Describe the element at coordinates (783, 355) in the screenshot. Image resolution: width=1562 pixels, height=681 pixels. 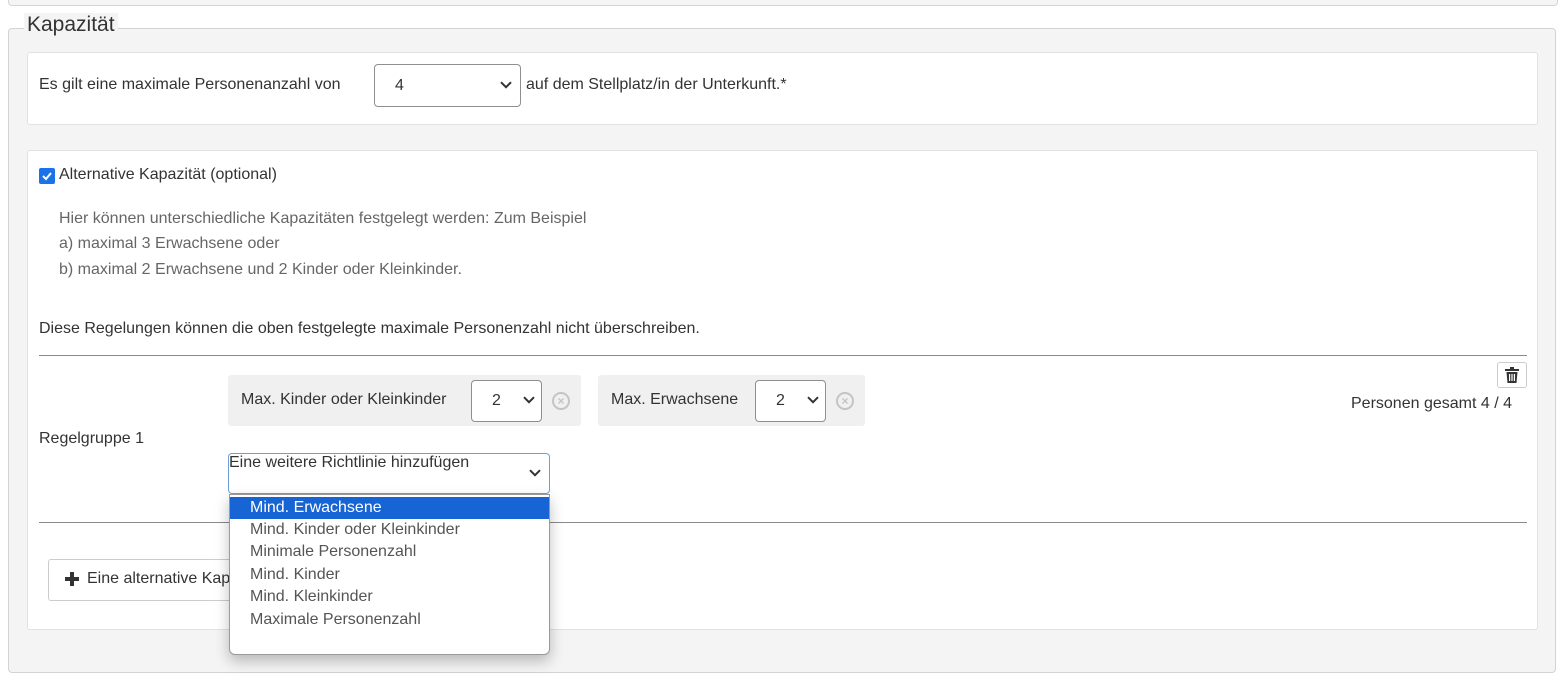
I see `divider` at that location.